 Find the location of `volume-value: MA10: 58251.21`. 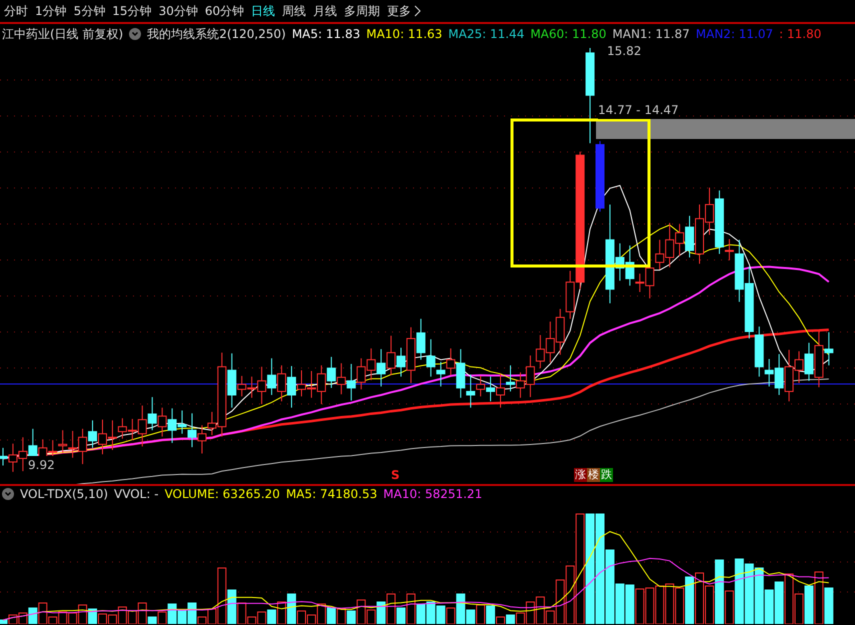

volume-value: MA10: 58251.21 is located at coordinates (432, 494).